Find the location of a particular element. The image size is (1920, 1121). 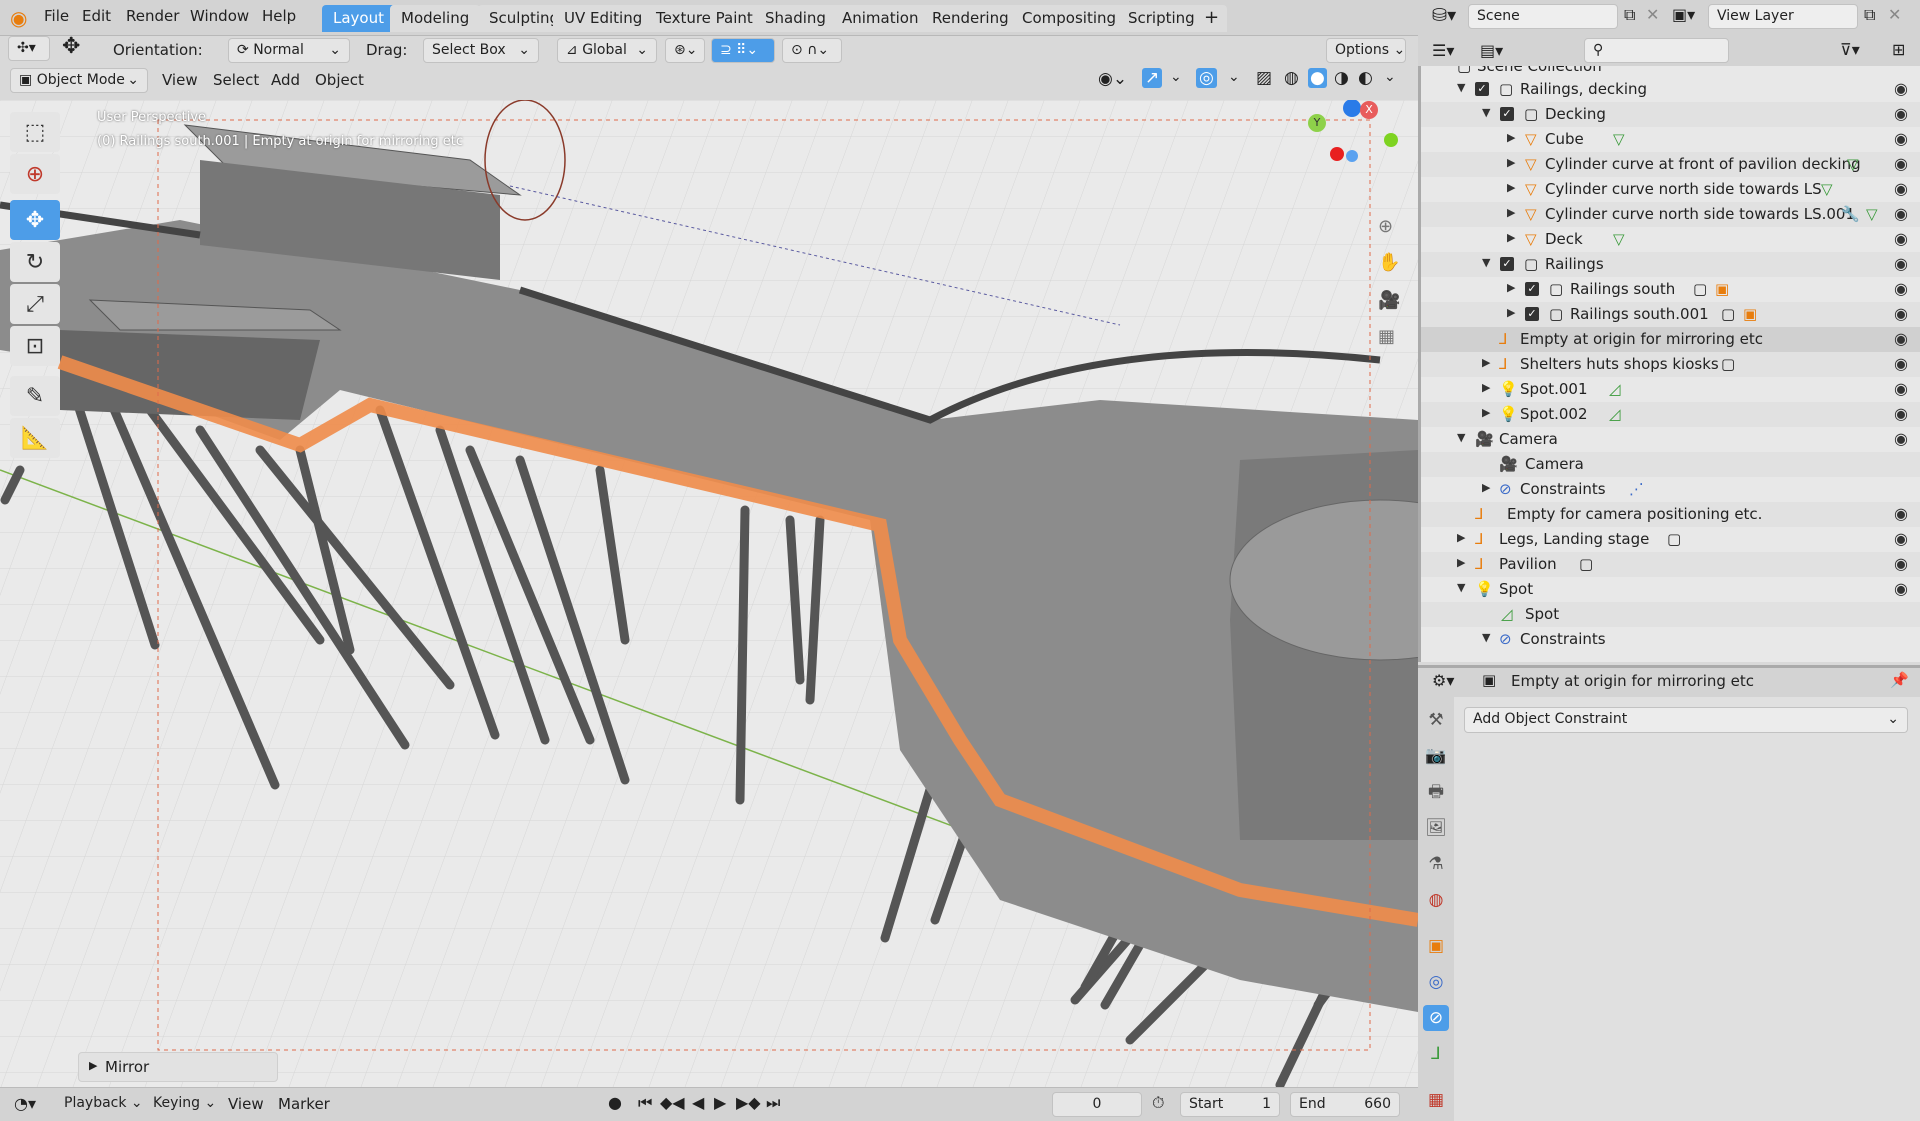

outliner-row-shelters: ▶ ⅃ Shelters huts shops kiosks ▢ ◉ is located at coordinates (1670, 364).